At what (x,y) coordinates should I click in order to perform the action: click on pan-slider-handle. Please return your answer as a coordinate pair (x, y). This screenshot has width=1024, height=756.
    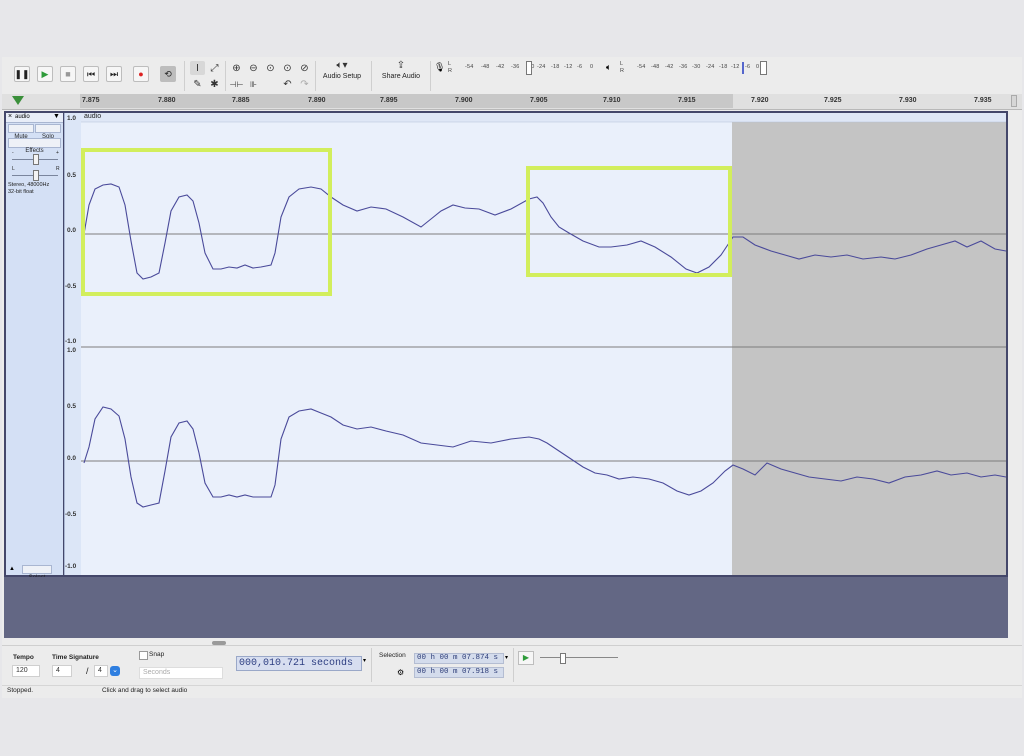
    Looking at the image, I should click on (36, 175).